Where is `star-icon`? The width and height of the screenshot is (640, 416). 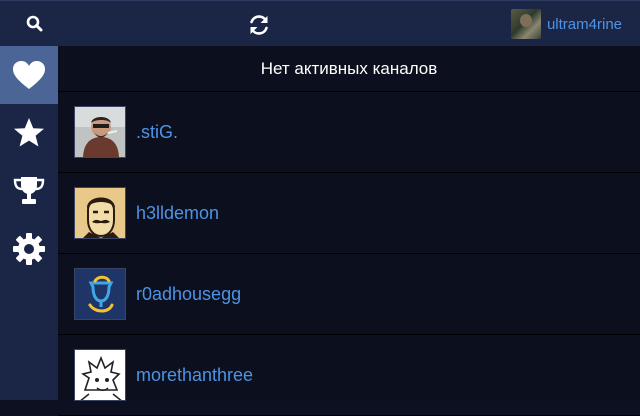 star-icon is located at coordinates (29, 132).